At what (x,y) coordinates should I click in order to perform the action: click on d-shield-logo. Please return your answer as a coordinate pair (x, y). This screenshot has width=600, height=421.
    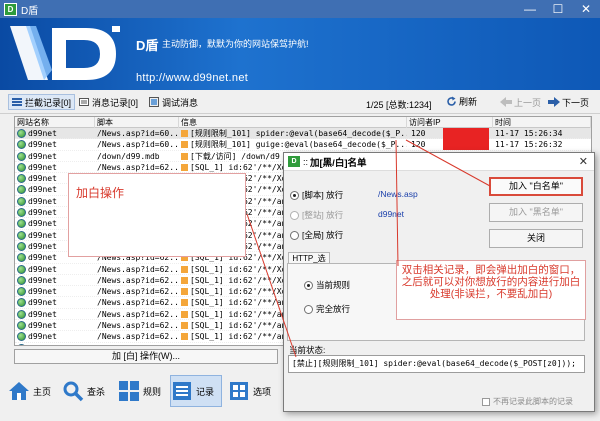
    Looking at the image, I should click on (65, 53).